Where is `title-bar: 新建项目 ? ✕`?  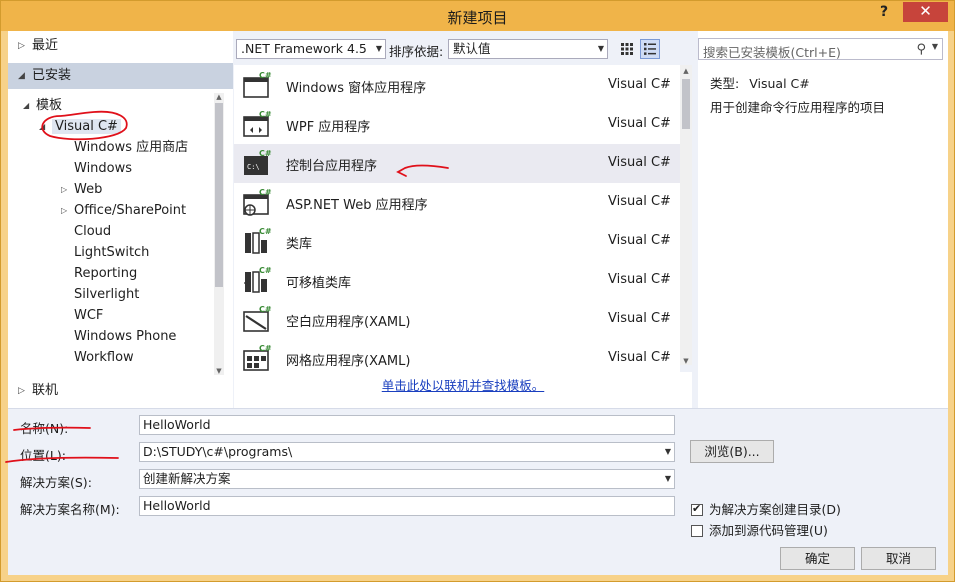
title-bar: 新建项目 ? ✕ is located at coordinates (477, 16).